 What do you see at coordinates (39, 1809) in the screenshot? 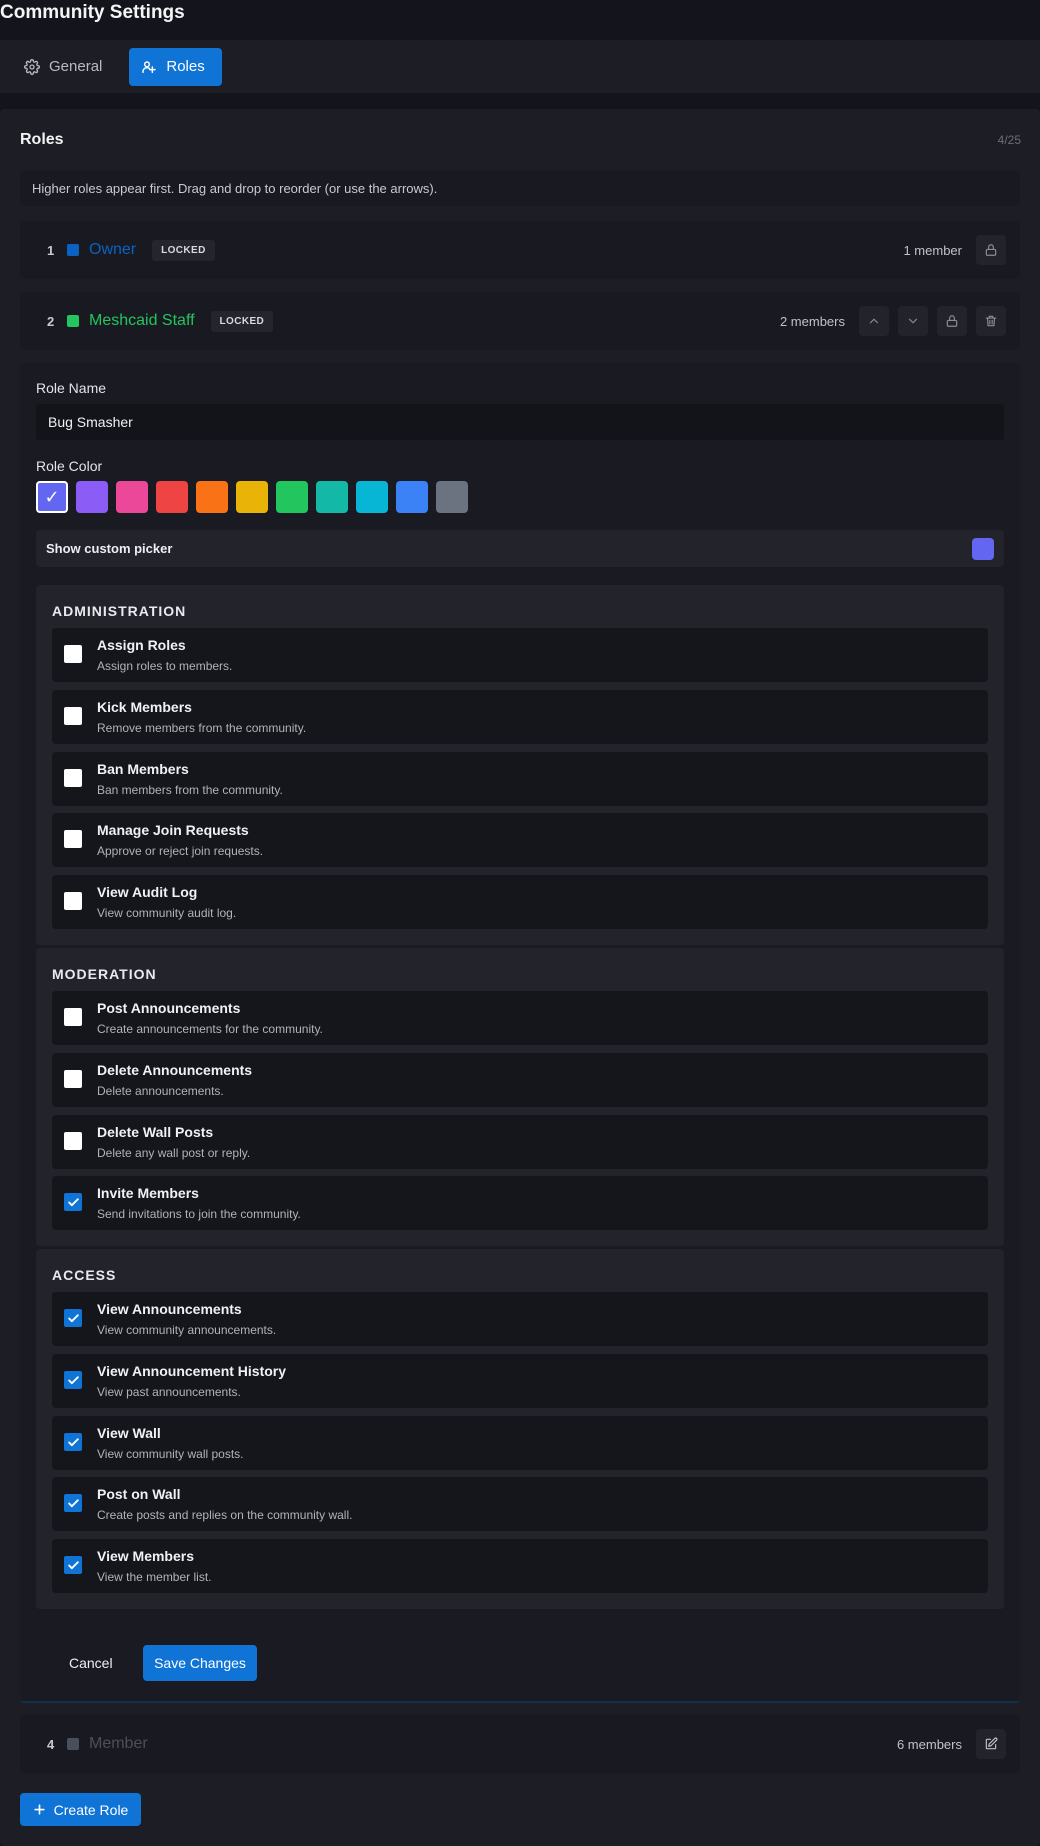
I see `plus-icon` at bounding box center [39, 1809].